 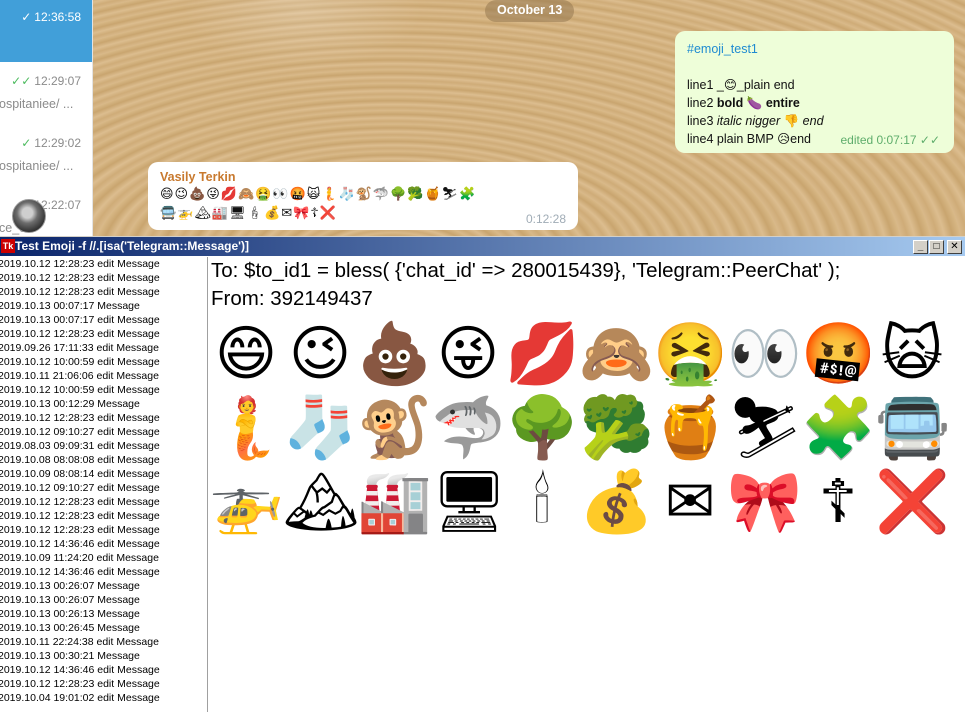 I want to click on emoji-glyph: ❌, so click(x=912, y=502).